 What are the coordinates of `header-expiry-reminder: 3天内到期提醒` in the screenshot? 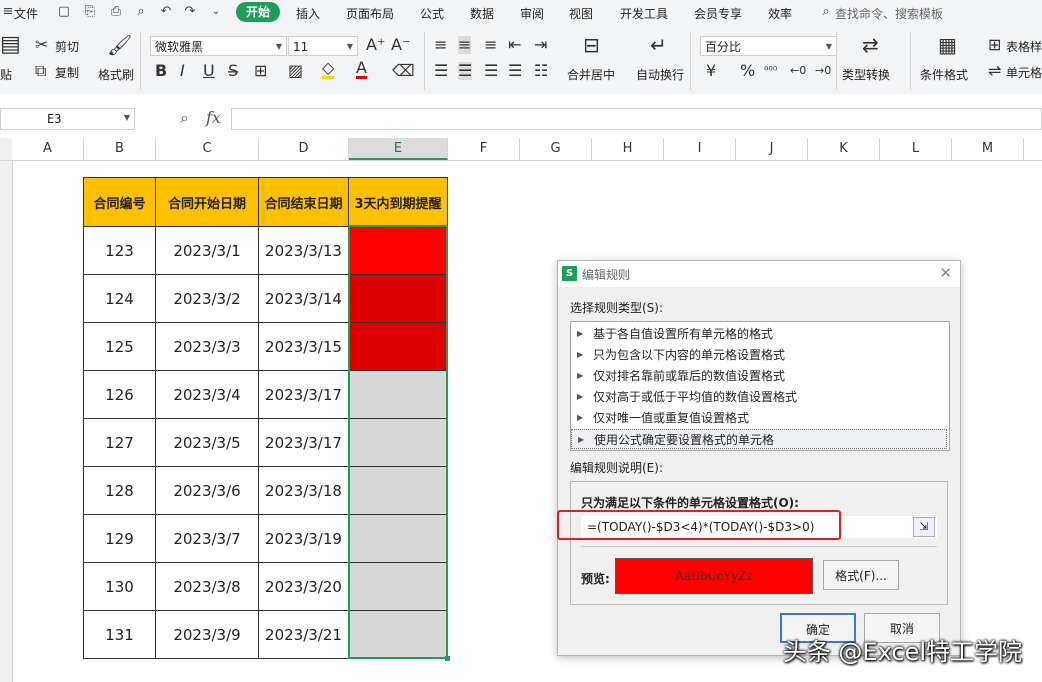 It's located at (398, 202).